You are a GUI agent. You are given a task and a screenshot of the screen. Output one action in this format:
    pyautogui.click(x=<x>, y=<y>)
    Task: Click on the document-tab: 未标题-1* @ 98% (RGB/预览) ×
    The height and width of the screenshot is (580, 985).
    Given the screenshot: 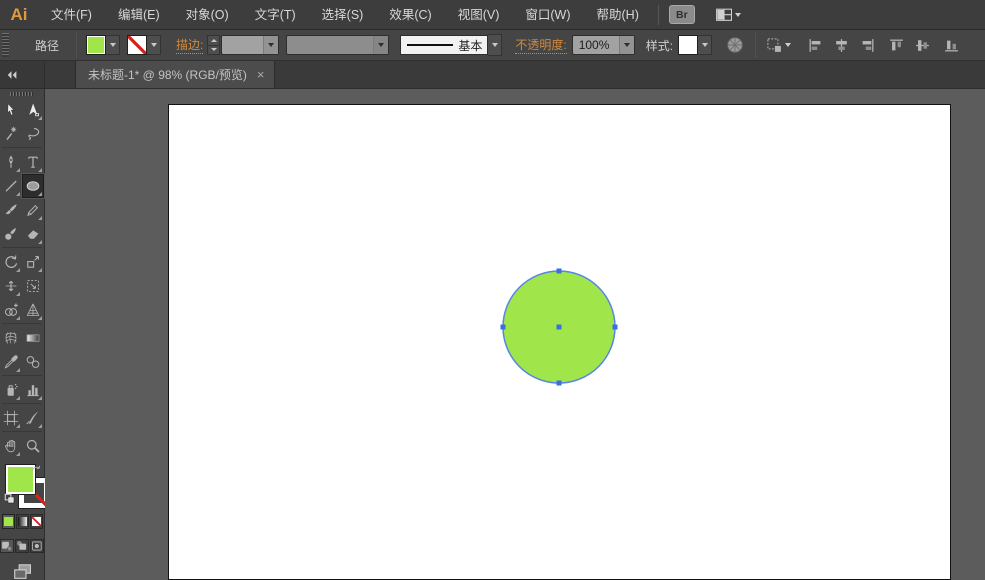 What is the action you would take?
    pyautogui.click(x=175, y=74)
    